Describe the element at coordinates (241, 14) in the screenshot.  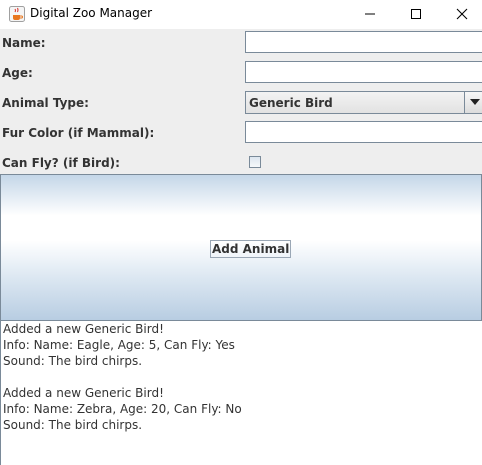
I see `title-bar: Digital Zoo Manager` at that location.